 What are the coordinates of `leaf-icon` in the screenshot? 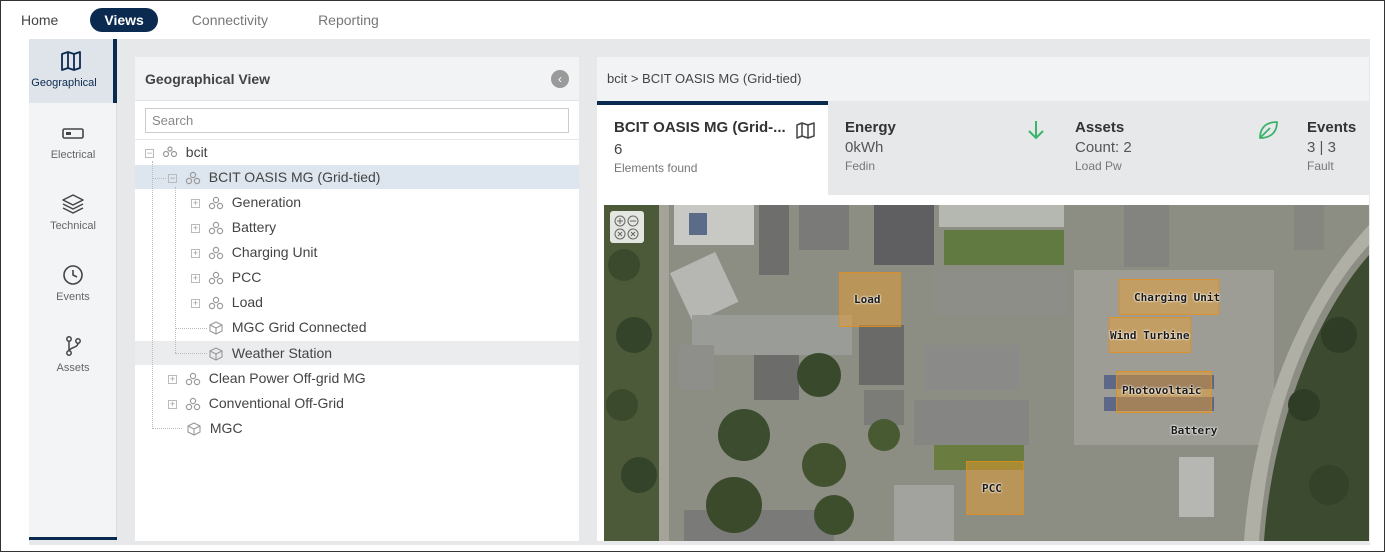 It's located at (1268, 130).